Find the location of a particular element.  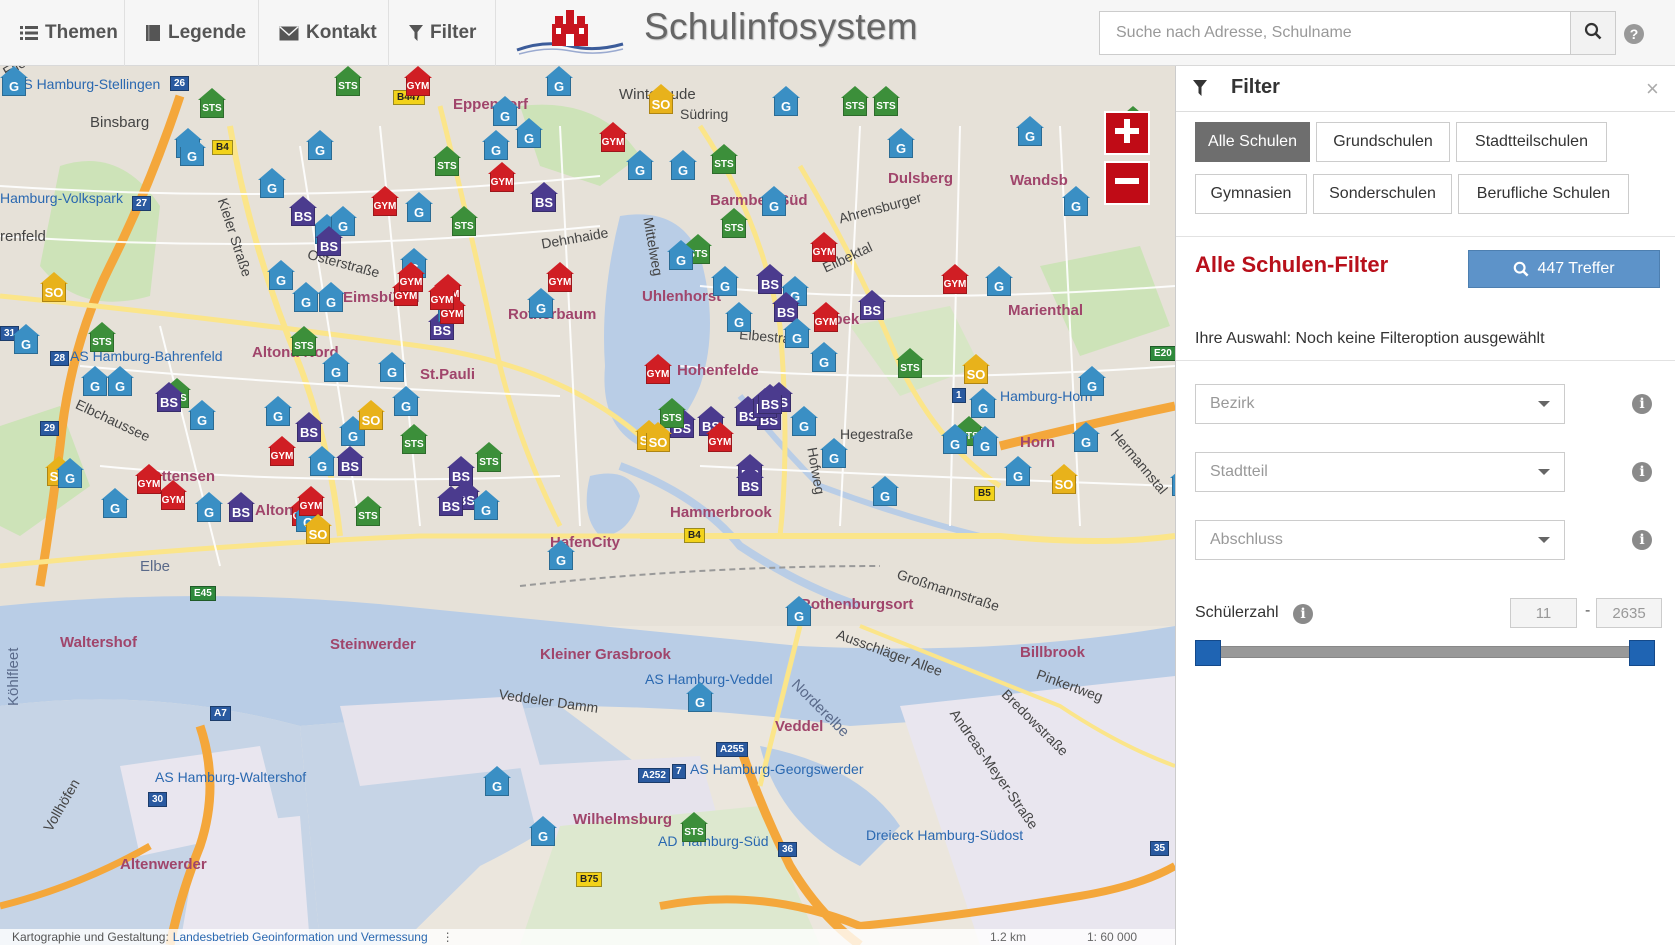

filter-gymnasien-button: Gymnasien is located at coordinates (1251, 194).